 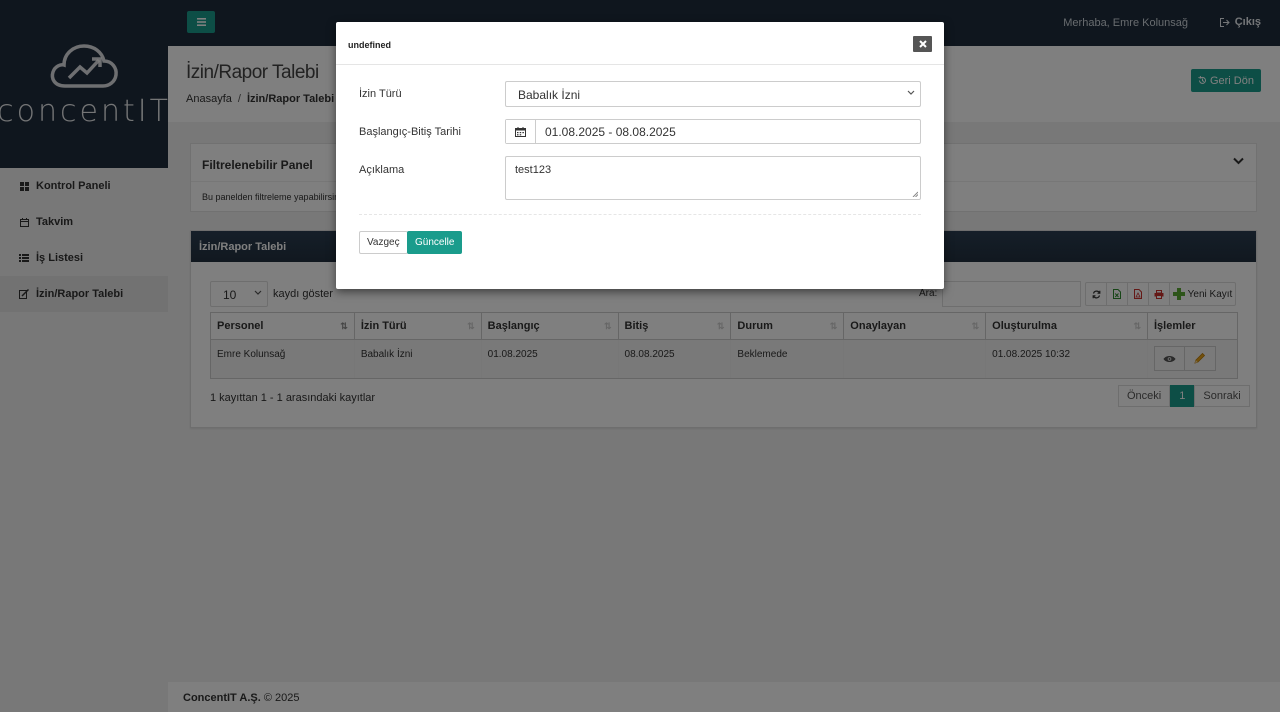 I want to click on modal-title: undefined, so click(x=369, y=45).